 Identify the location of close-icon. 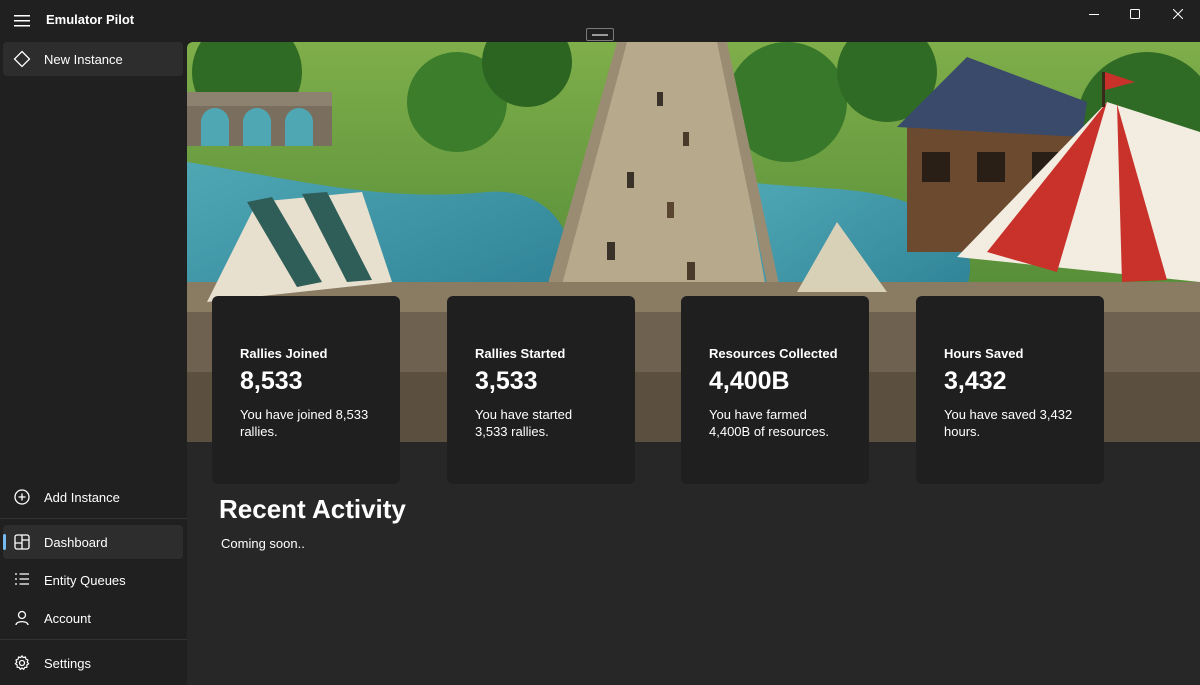
(1178, 14).